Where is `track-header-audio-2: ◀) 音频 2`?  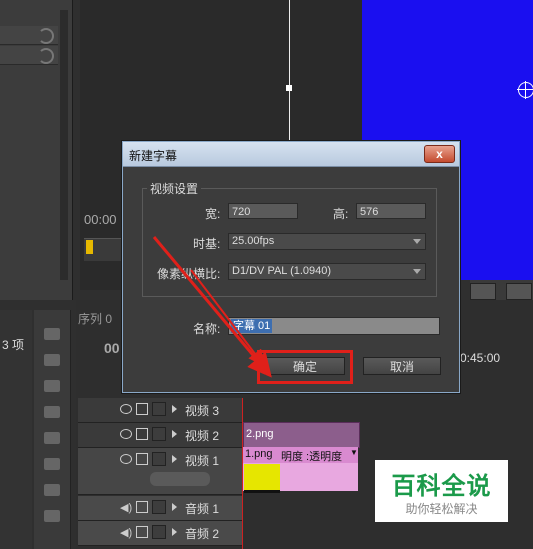
track-header-audio-2: ◀) 音频 2 is located at coordinates (160, 533).